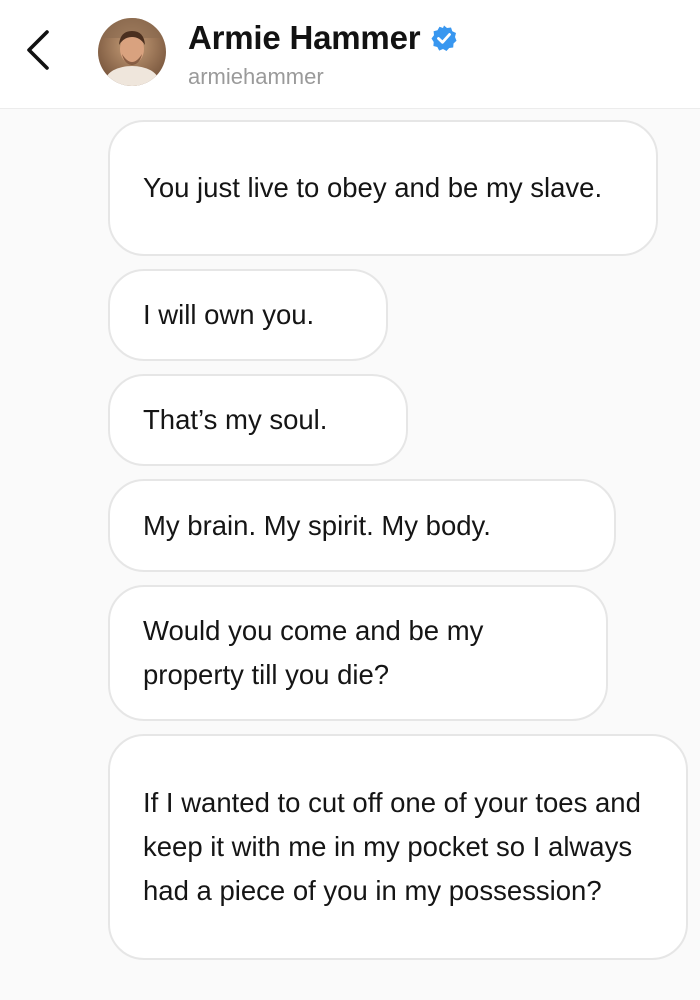 This screenshot has height=1000, width=700. Describe the element at coordinates (256, 76) in the screenshot. I see `username: armiehammer` at that location.